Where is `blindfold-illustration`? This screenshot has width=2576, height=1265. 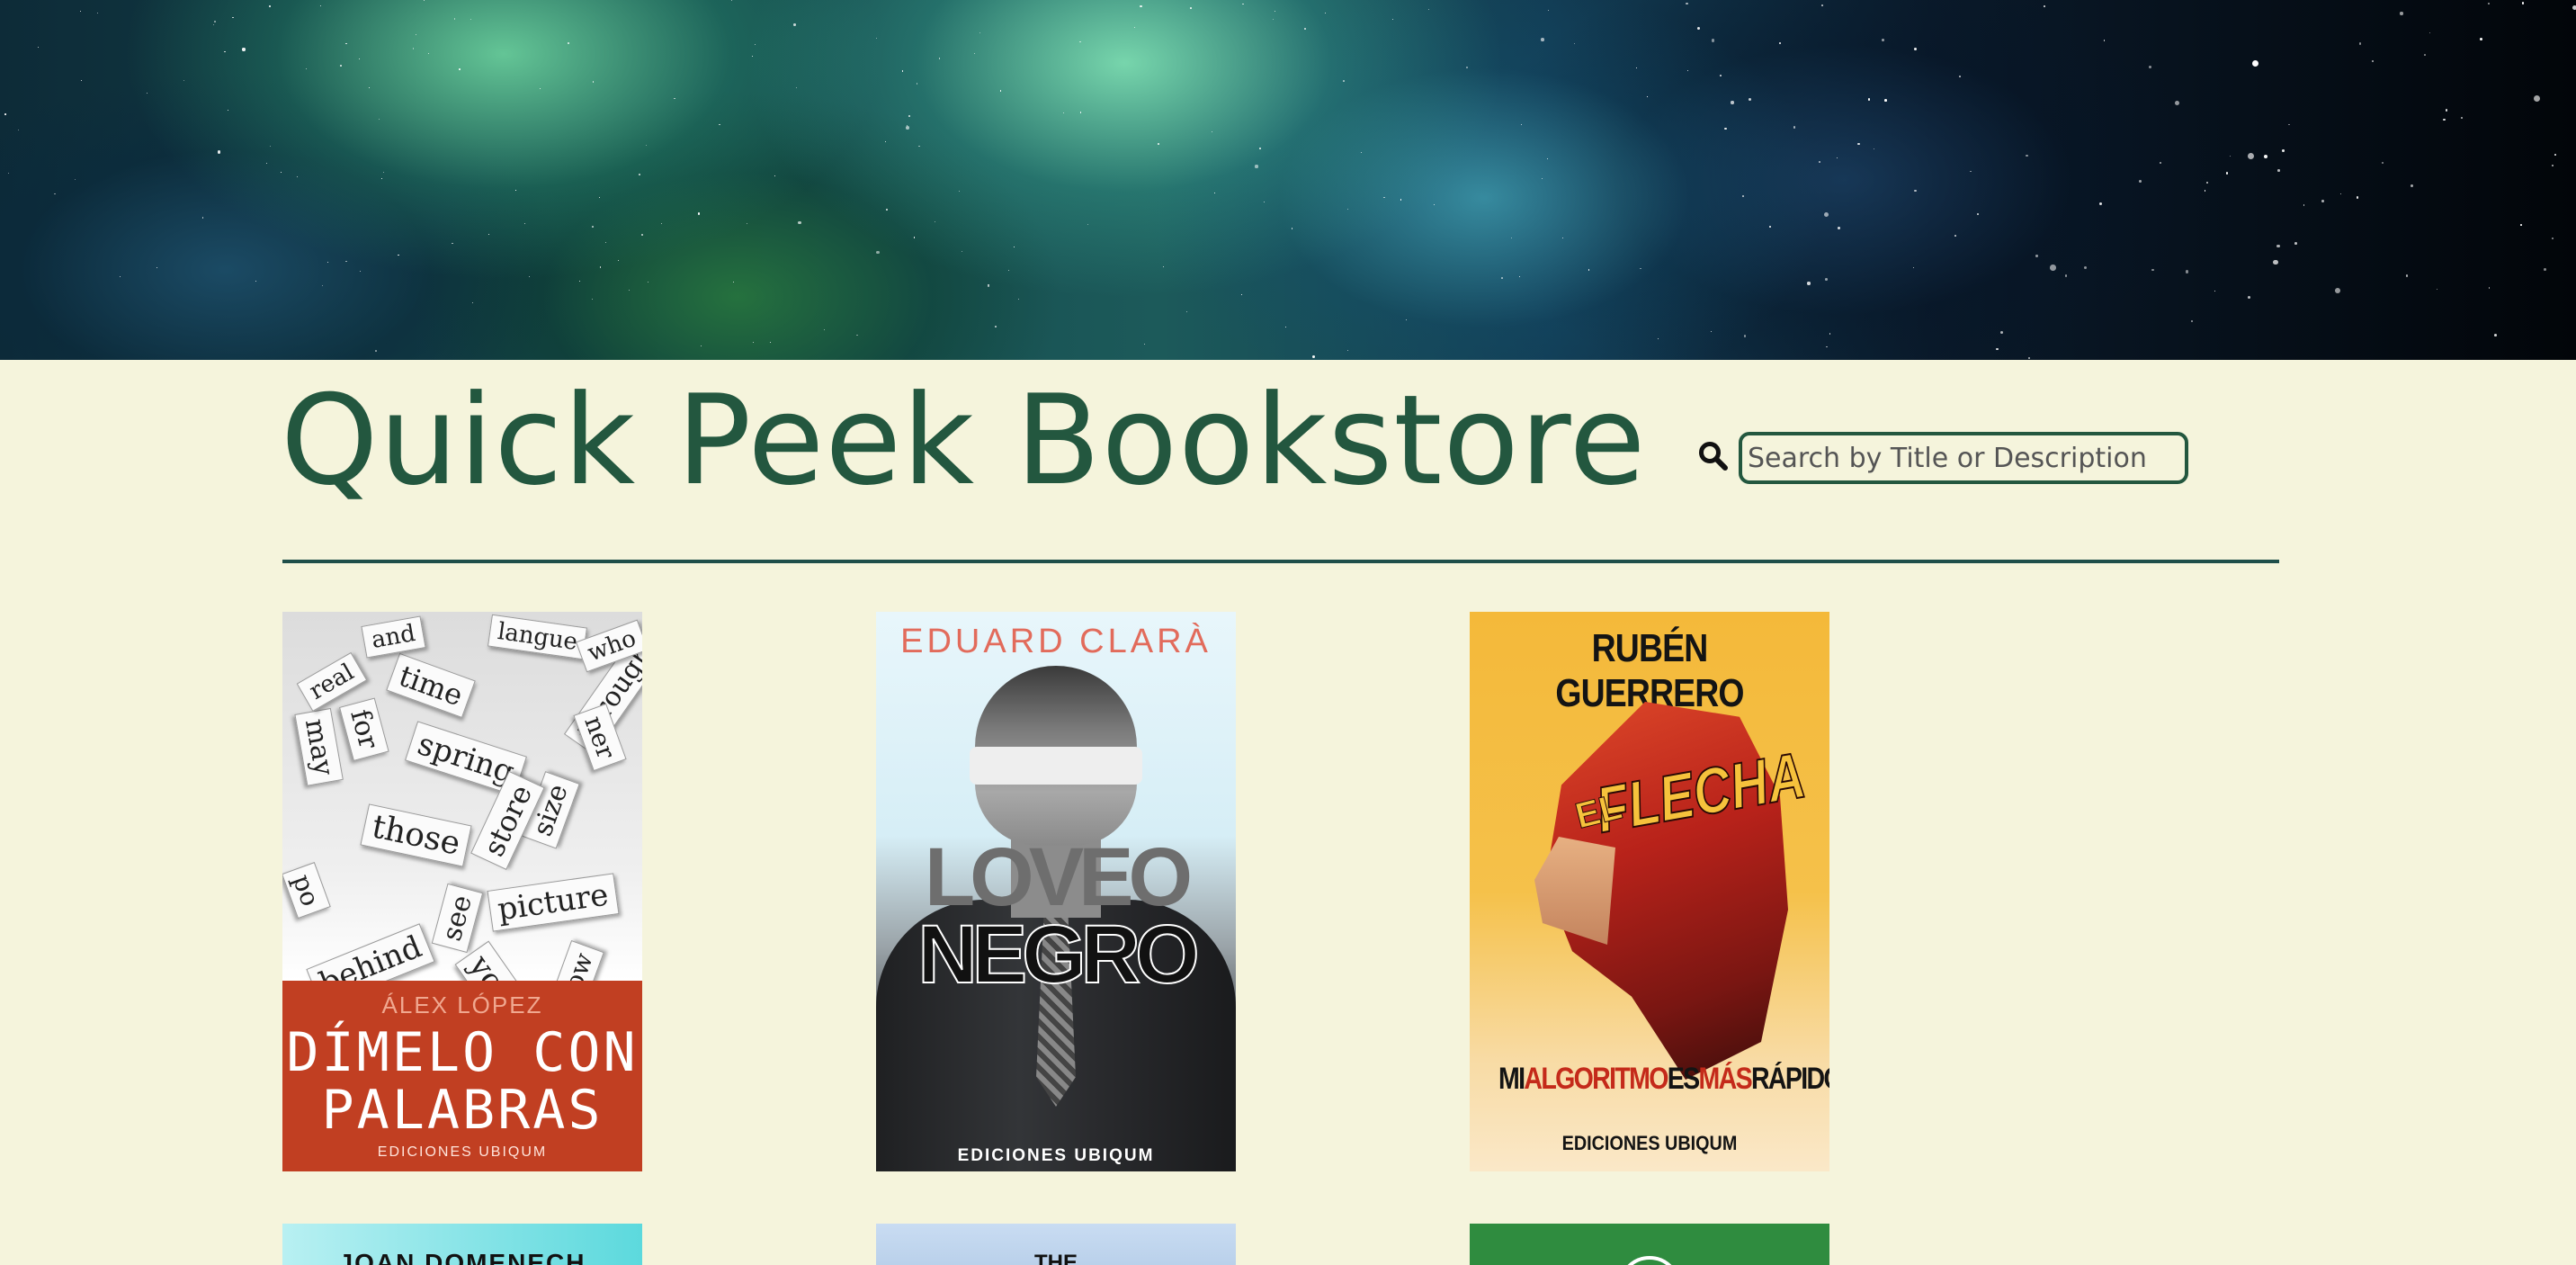 blindfold-illustration is located at coordinates (1056, 766).